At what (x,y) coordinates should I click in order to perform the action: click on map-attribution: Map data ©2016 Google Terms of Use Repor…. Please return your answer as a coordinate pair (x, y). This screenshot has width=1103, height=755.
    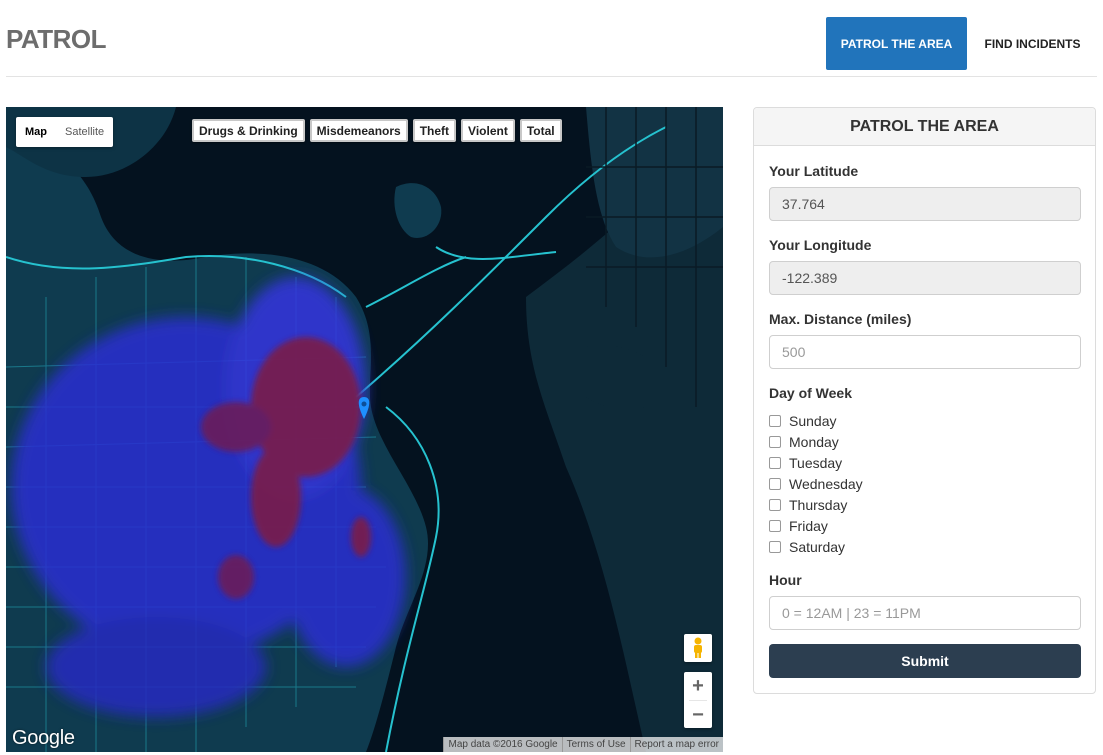
    Looking at the image, I should click on (583, 744).